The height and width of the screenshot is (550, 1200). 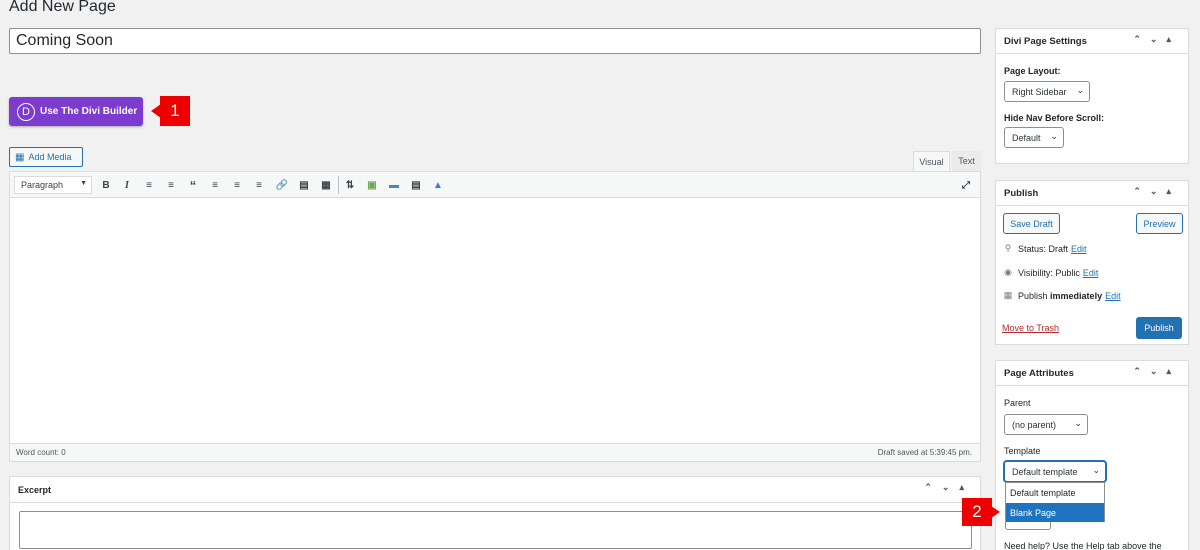 I want to click on publish-button: Publish, so click(x=1159, y=328).